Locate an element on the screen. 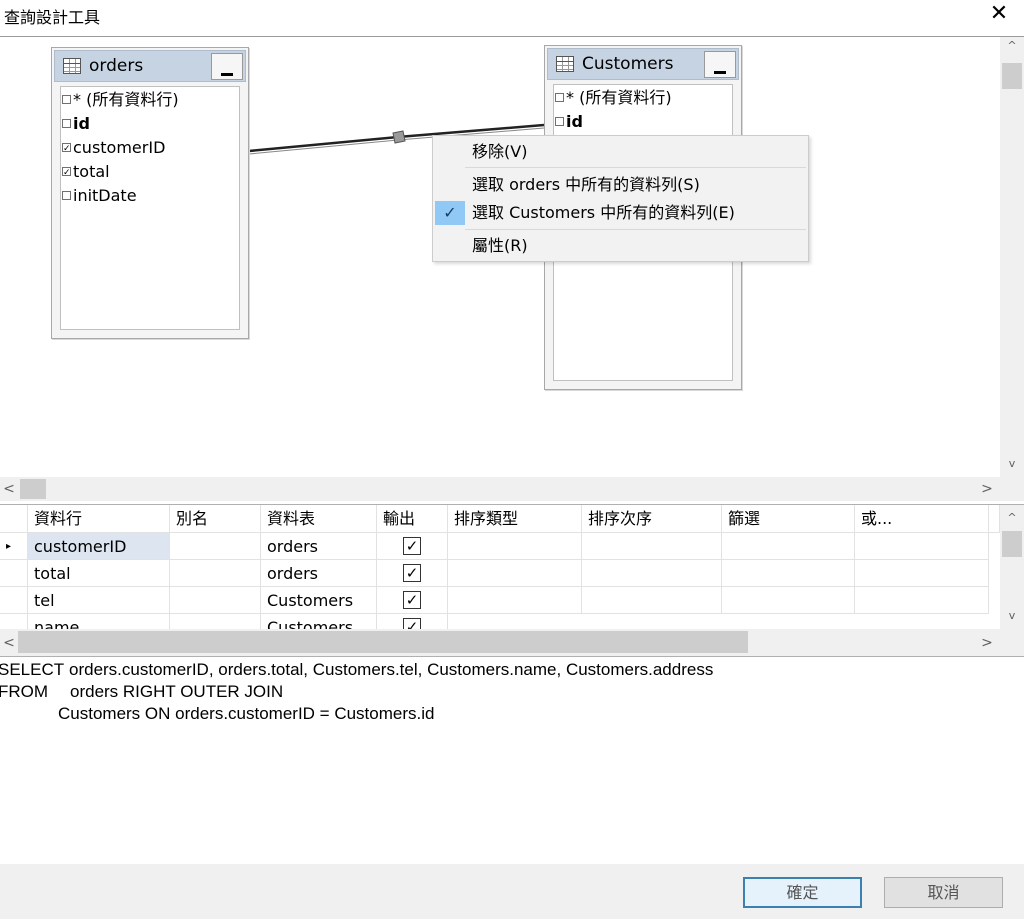  column-item: total is located at coordinates (86, 172).